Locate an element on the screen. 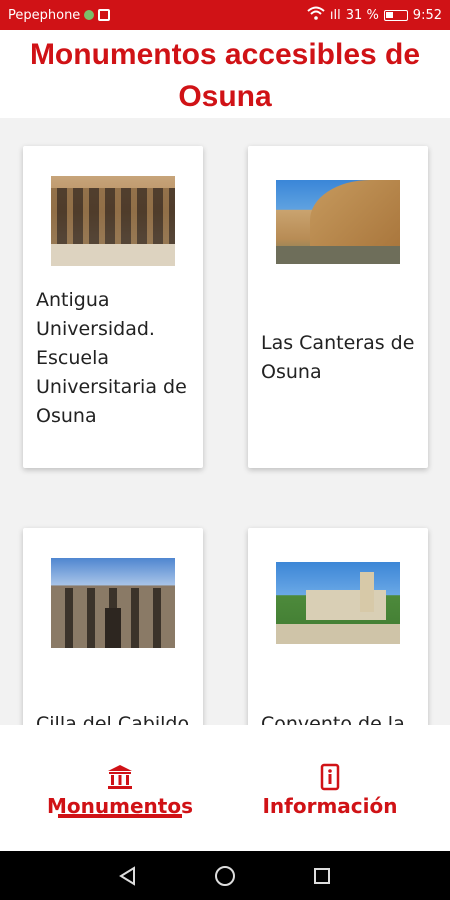 The width and height of the screenshot is (450, 900). battery-percent: 31 % is located at coordinates (362, 15).